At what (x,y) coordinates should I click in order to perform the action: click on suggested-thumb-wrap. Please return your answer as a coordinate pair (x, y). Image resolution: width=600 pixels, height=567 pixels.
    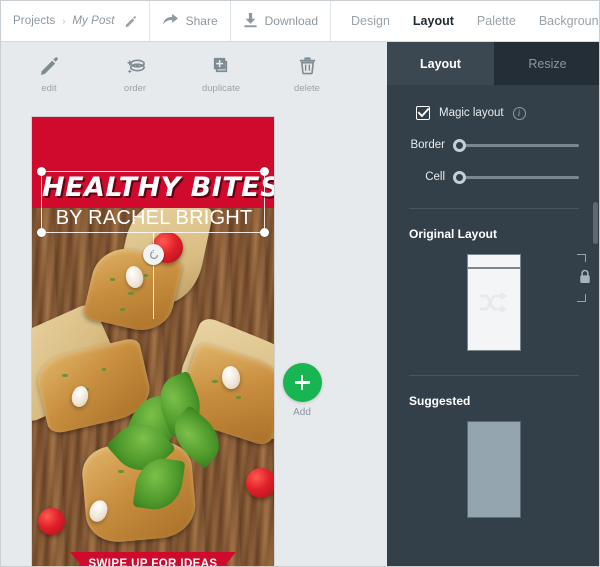
    Looking at the image, I should click on (494, 469).